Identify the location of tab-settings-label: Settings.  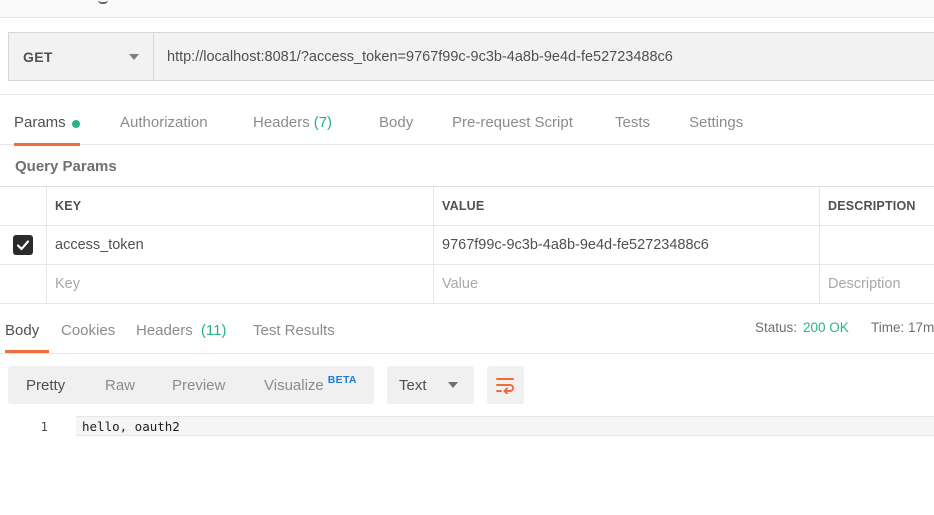
(716, 122).